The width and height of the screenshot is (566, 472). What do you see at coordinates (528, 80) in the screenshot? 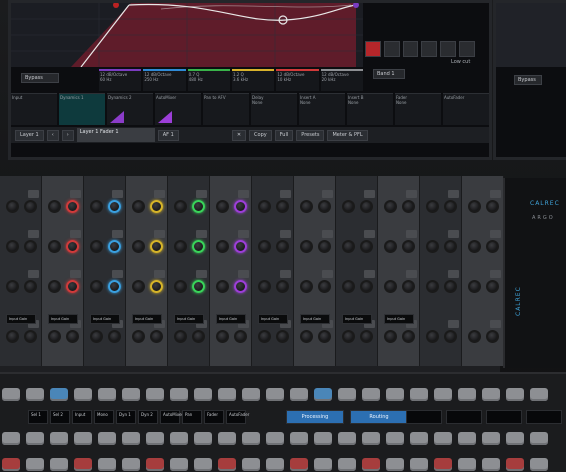
I see `right-bypass-button: Bypass` at bounding box center [528, 80].